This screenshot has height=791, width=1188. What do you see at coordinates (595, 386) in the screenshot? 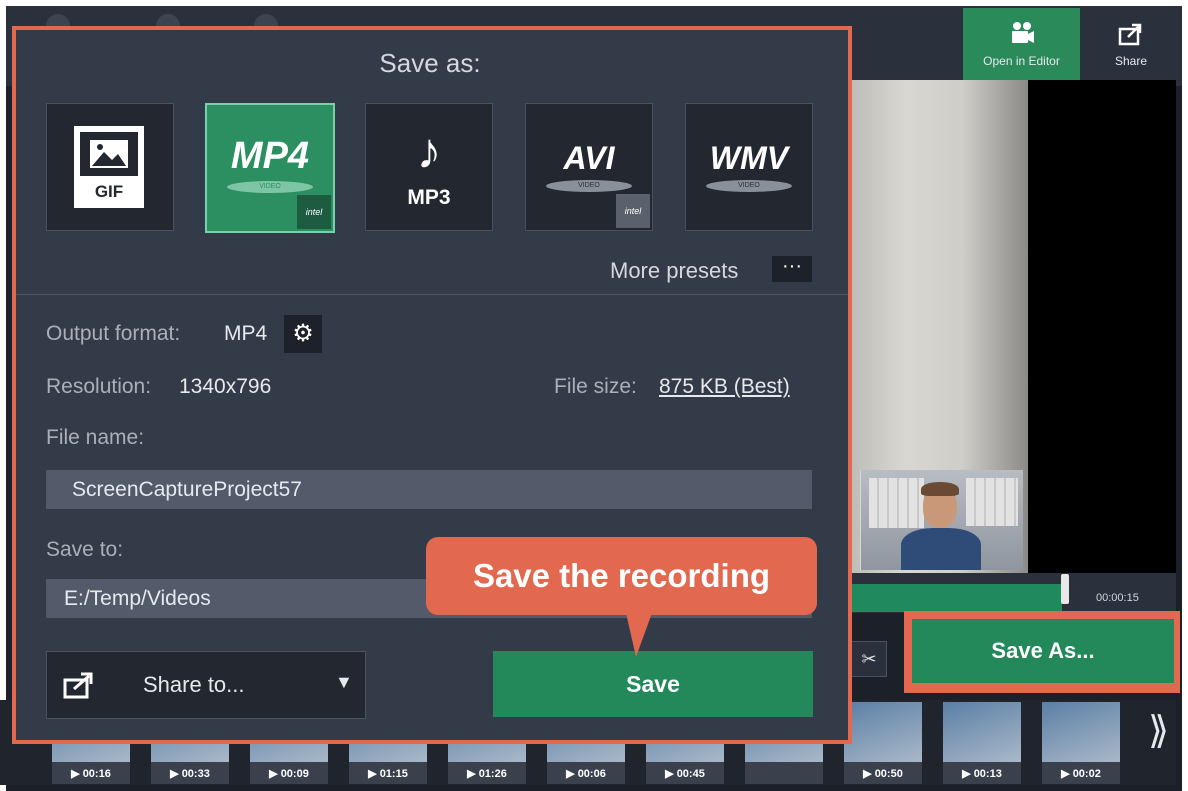
I see `file-size-label: File size:` at bounding box center [595, 386].